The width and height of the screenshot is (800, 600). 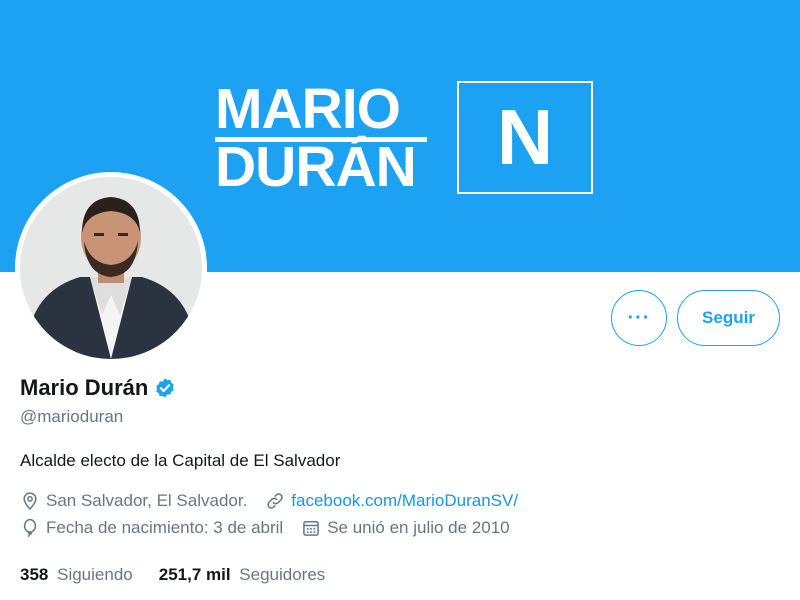 I want to click on following-count: 358, so click(x=34, y=574).